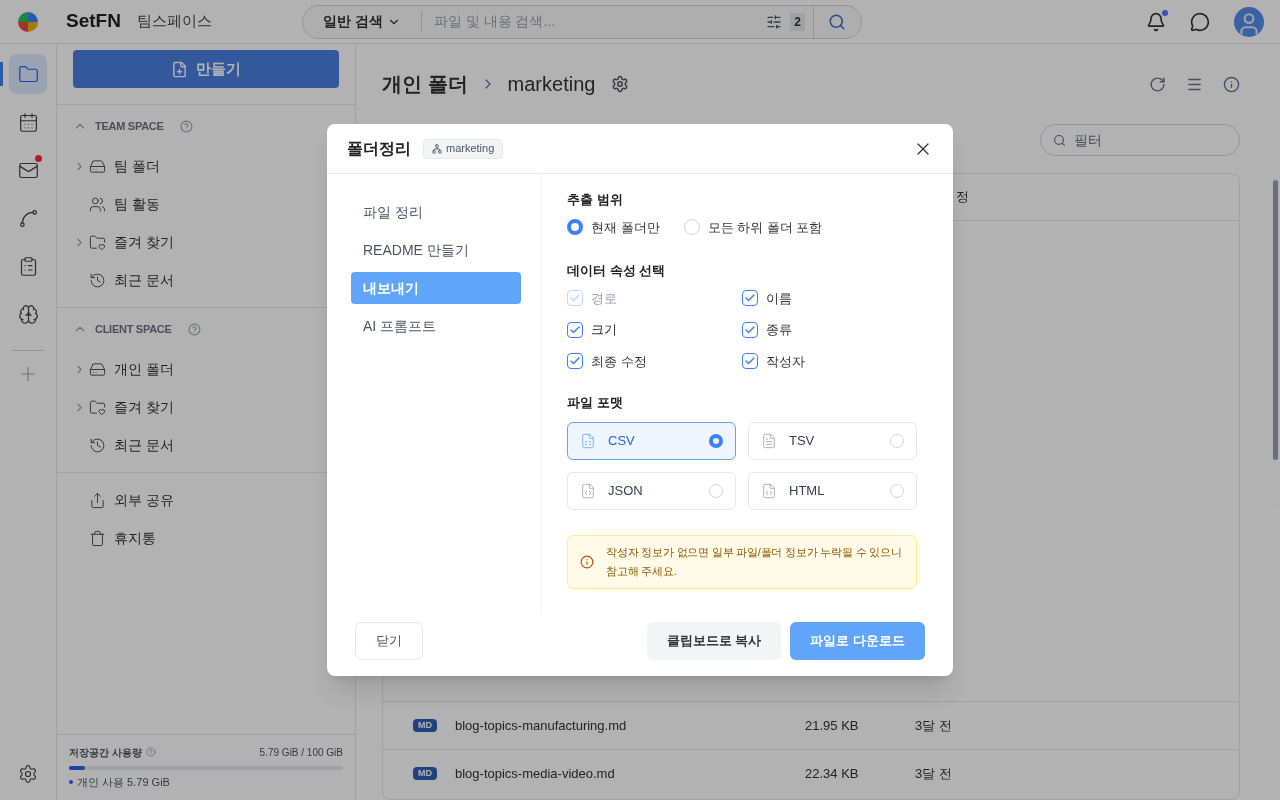  Describe the element at coordinates (754, 561) in the screenshot. I see `notice-text: 작성자 정보가 없으면 일부 파일/폴더 정보가 누락될 수 있으니 참고해 주세요.` at that location.